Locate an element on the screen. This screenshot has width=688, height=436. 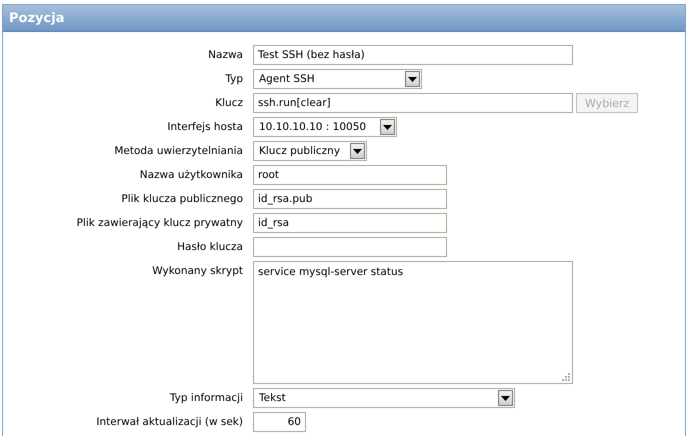
field-label: Hasło klucza is located at coordinates (209, 247).